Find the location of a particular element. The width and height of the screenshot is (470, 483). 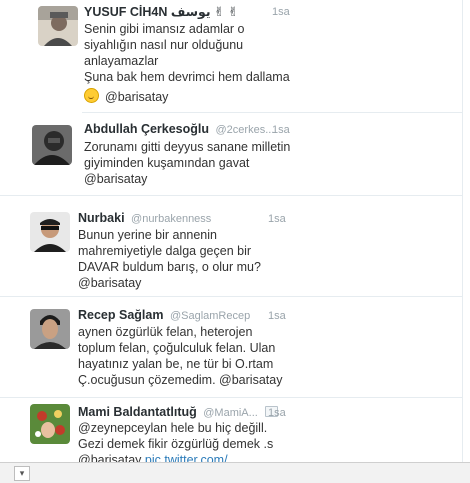

tweet-text-line: @barisatay pic.twitter.com/ is located at coordinates (175, 457).